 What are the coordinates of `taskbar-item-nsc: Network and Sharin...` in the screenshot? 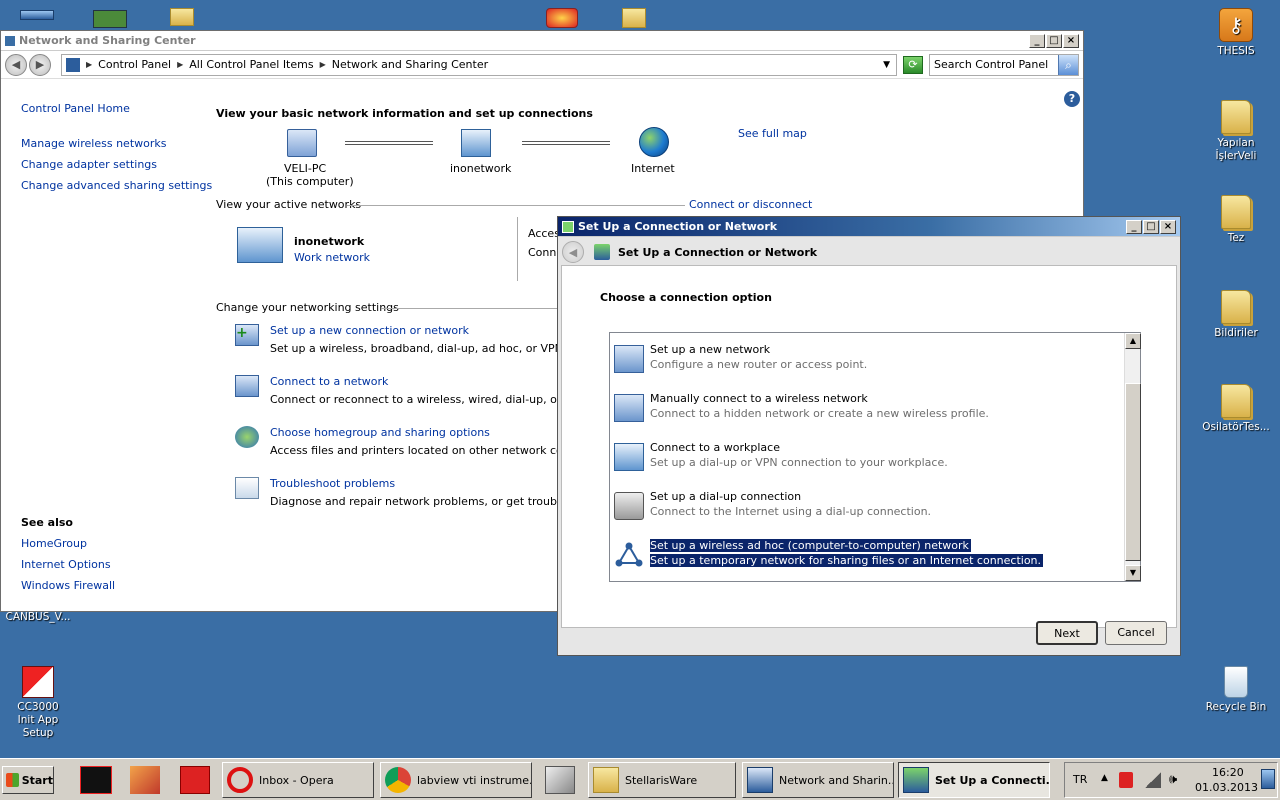 It's located at (818, 780).